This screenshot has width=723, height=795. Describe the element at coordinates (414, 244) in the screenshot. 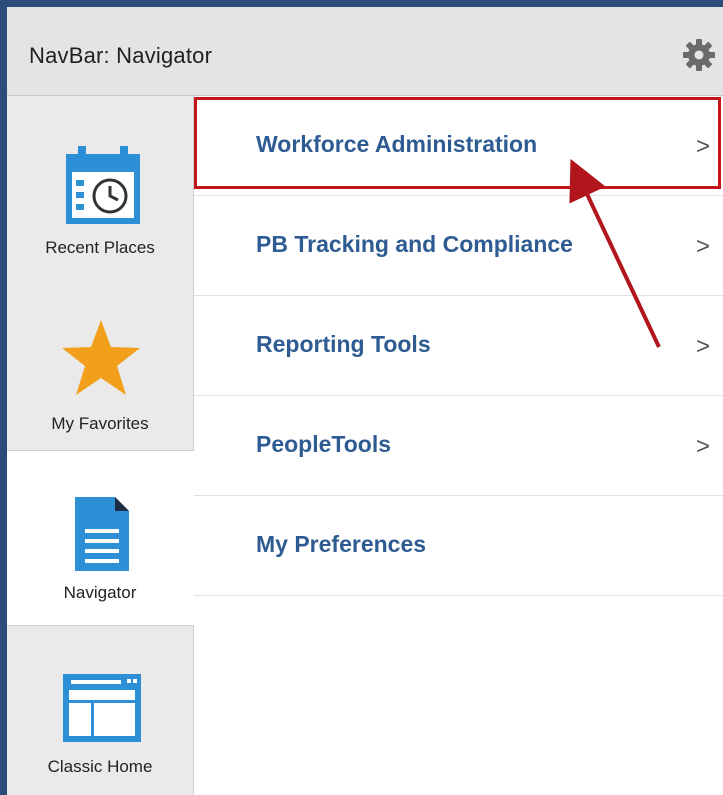

I see `menu-item-label: PB Tracking and Compliance` at that location.